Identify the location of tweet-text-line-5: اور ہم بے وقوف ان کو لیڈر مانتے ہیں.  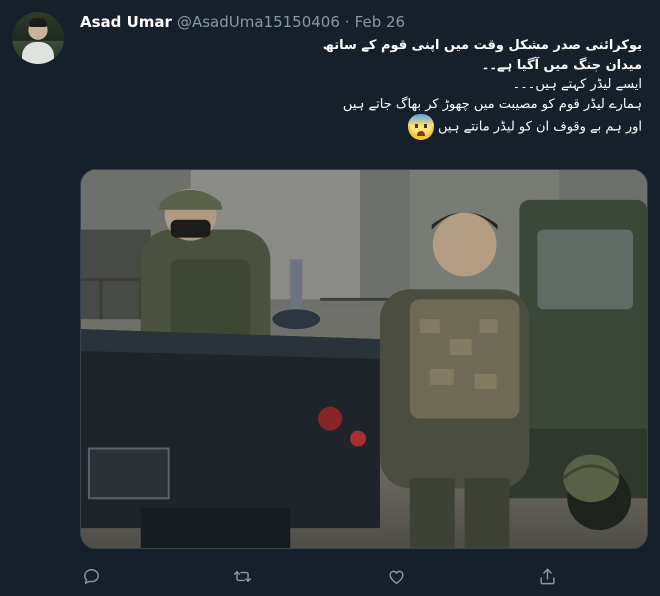
(511, 127).